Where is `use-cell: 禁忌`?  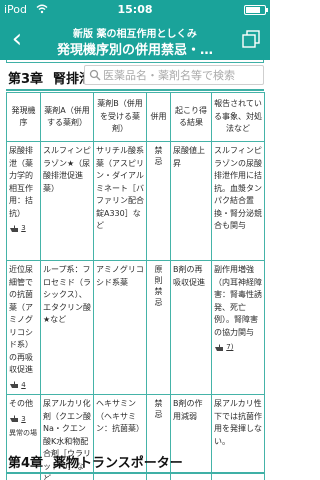 use-cell: 禁忌 is located at coordinates (158, 201).